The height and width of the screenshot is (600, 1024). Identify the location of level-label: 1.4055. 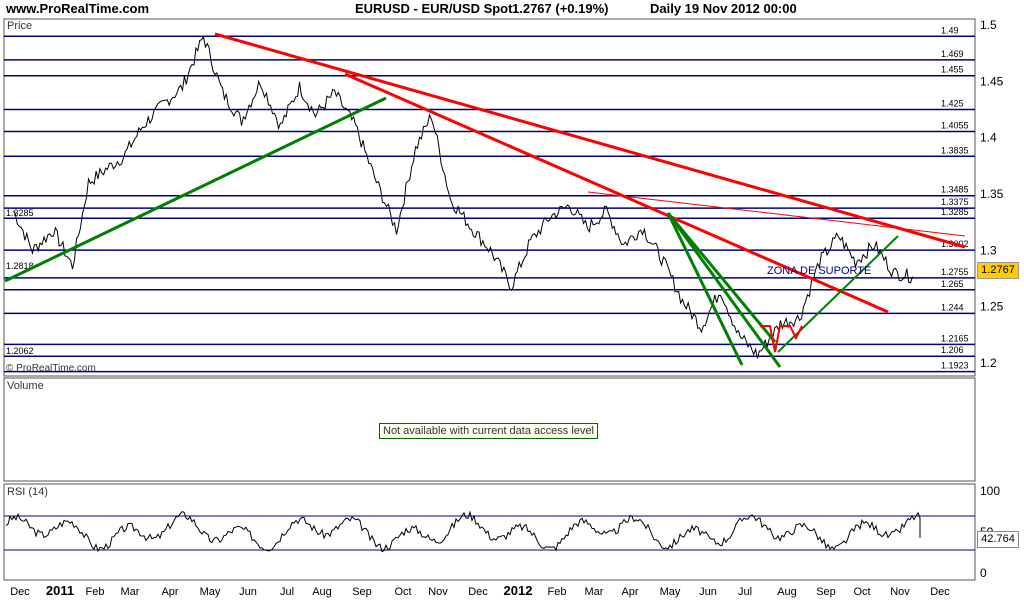
(955, 125).